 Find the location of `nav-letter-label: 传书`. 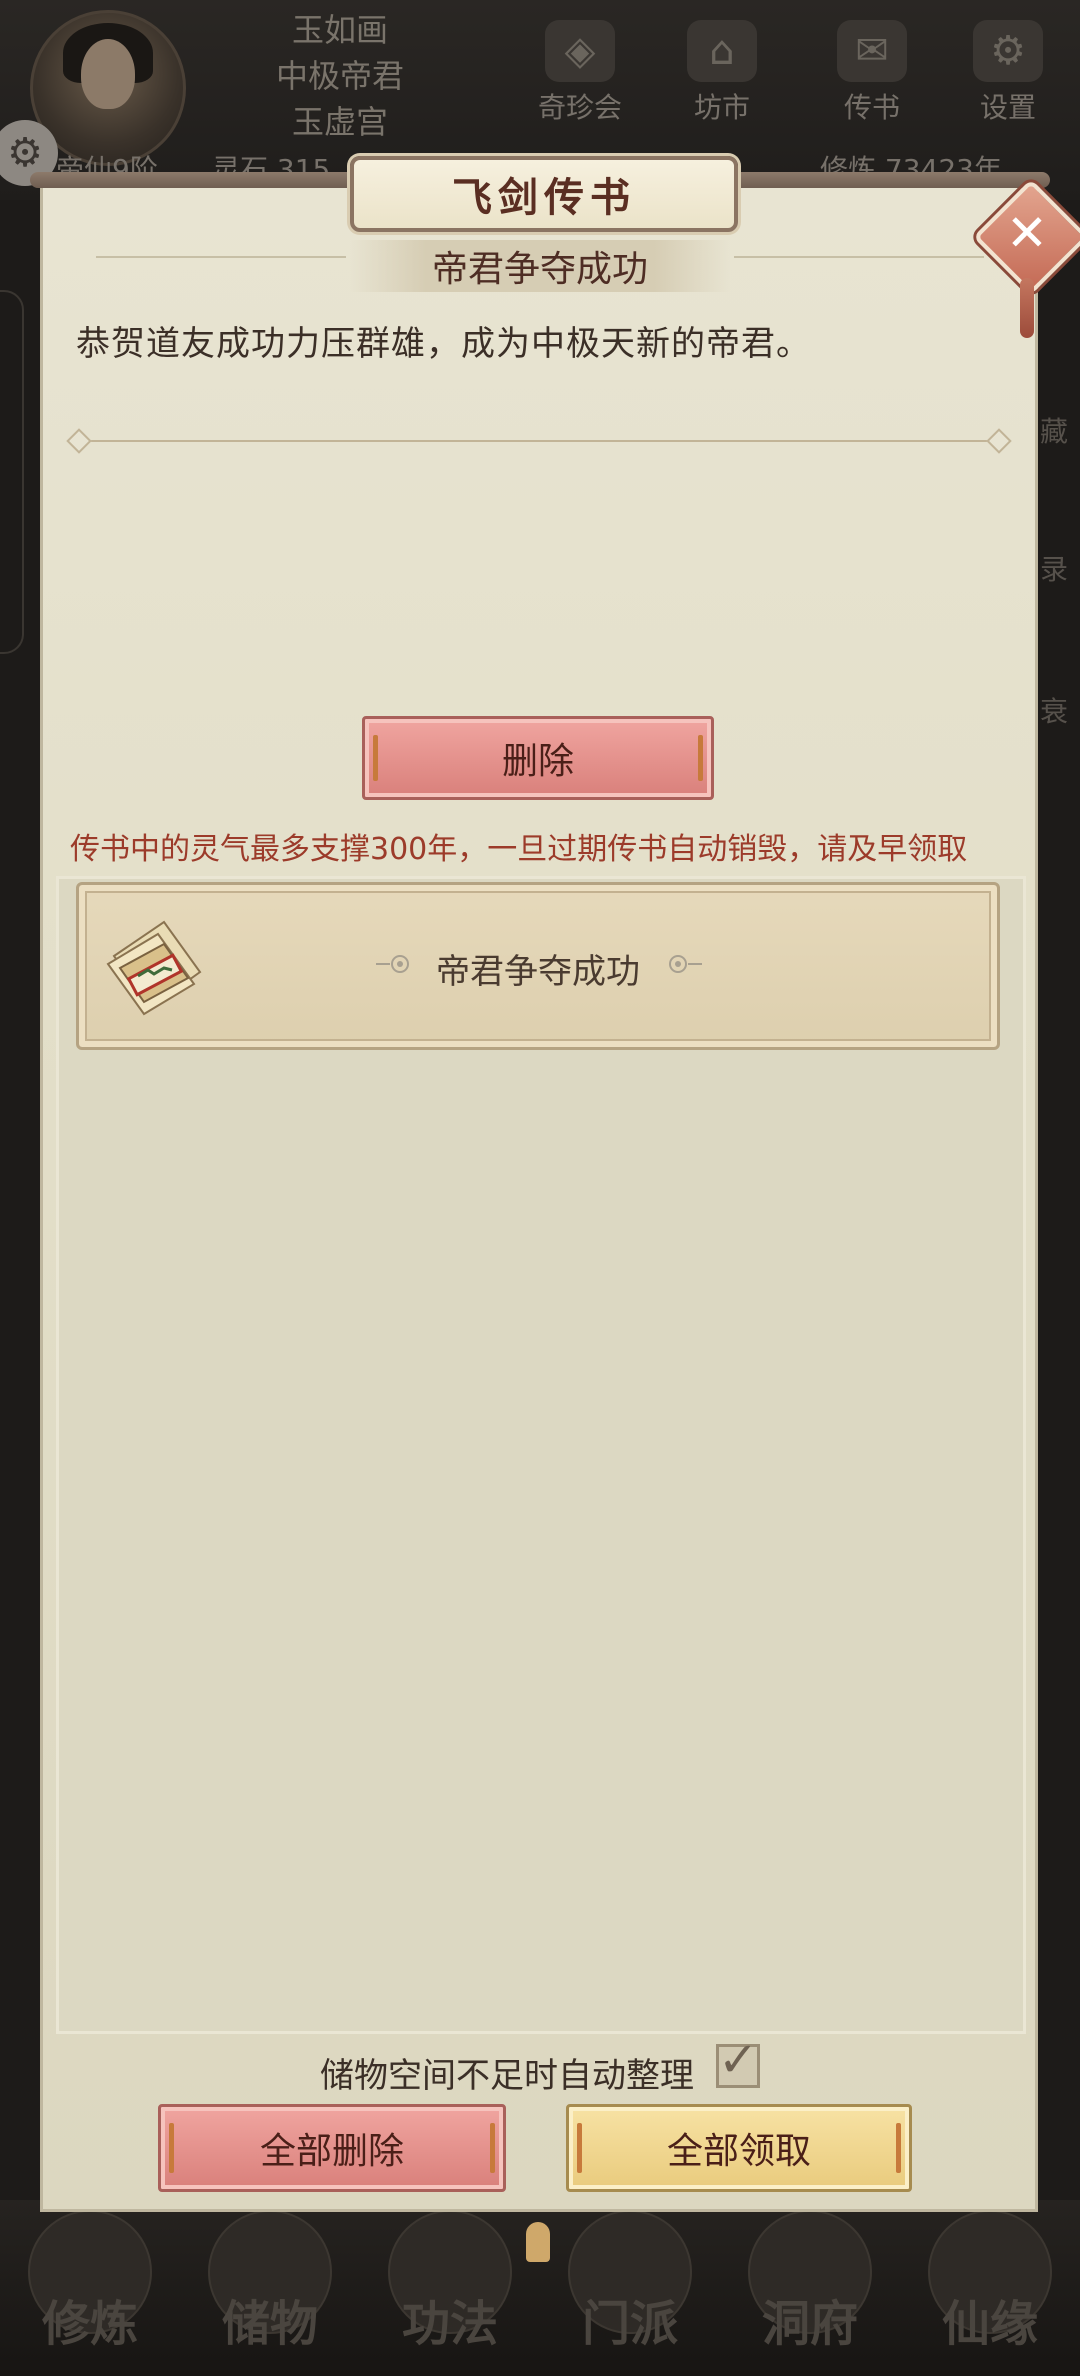

nav-letter-label: 传书 is located at coordinates (871, 107).